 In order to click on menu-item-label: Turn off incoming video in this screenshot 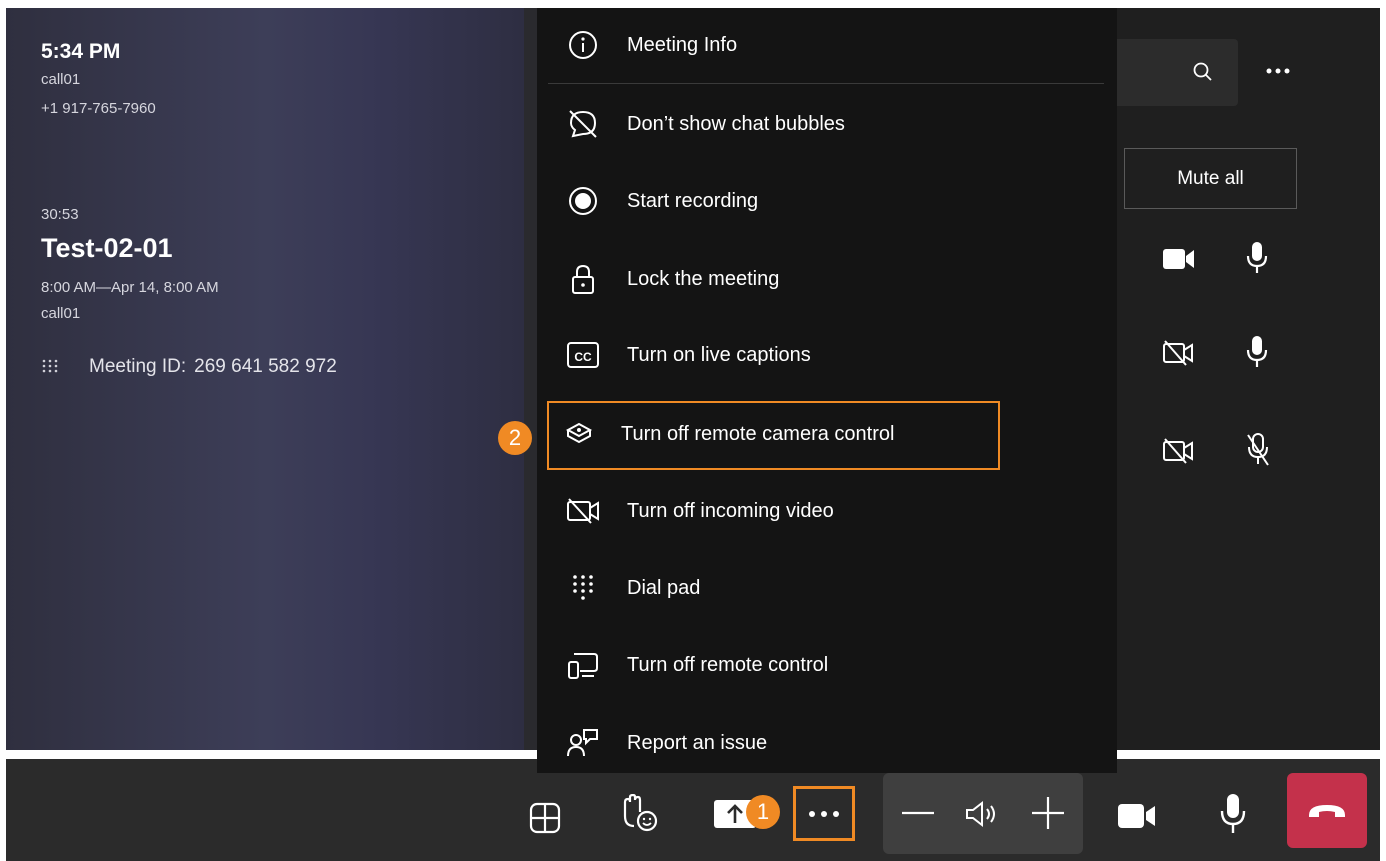, I will do `click(730, 510)`.